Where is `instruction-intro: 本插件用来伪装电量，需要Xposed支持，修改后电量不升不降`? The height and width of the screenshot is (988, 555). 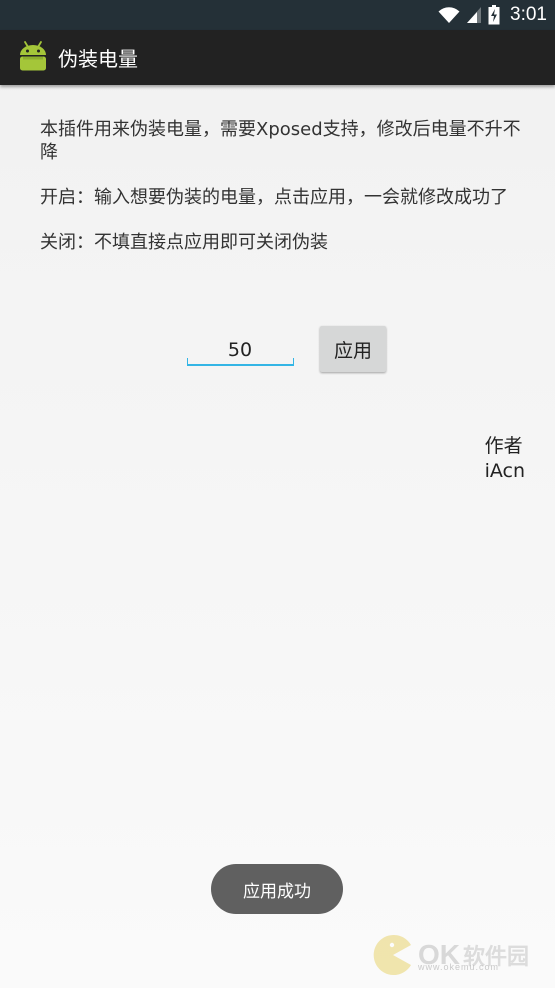 instruction-intro: 本插件用来伪装电量，需要Xposed支持，修改后电量不升不降 is located at coordinates (280, 141).